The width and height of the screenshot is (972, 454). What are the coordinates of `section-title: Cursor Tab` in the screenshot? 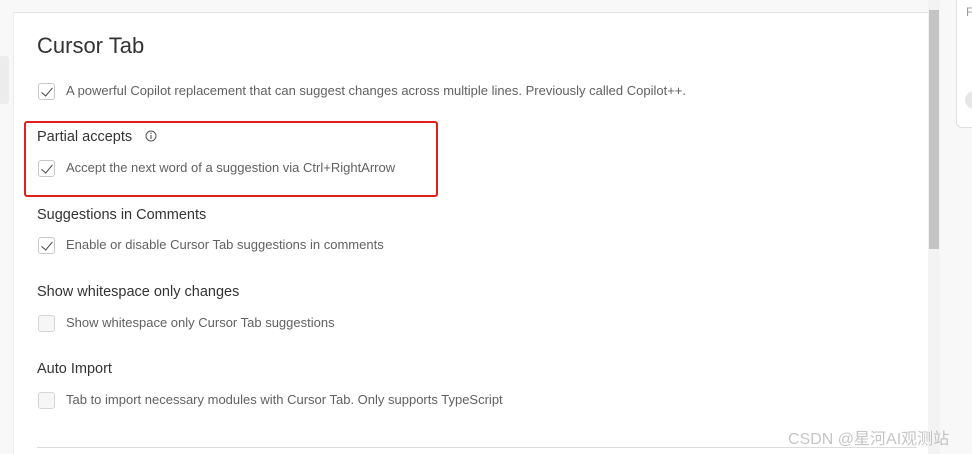 It's located at (91, 45).